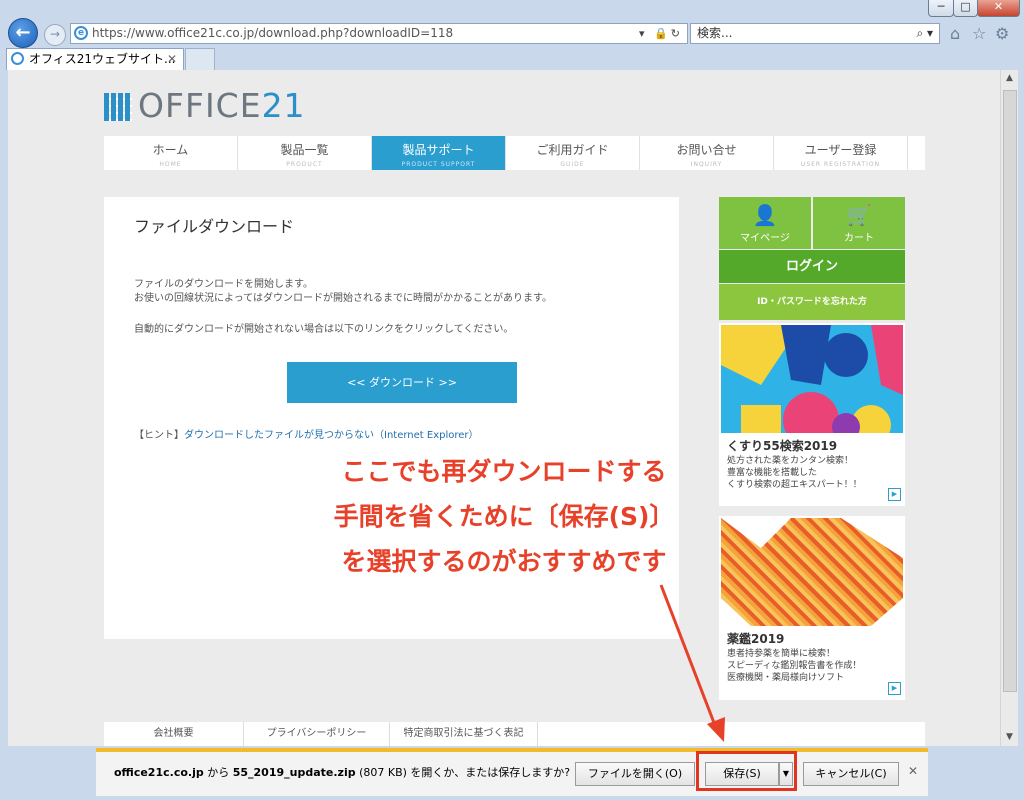  What do you see at coordinates (81, 33) in the screenshot?
I see `ie-favicon-icon: e` at bounding box center [81, 33].